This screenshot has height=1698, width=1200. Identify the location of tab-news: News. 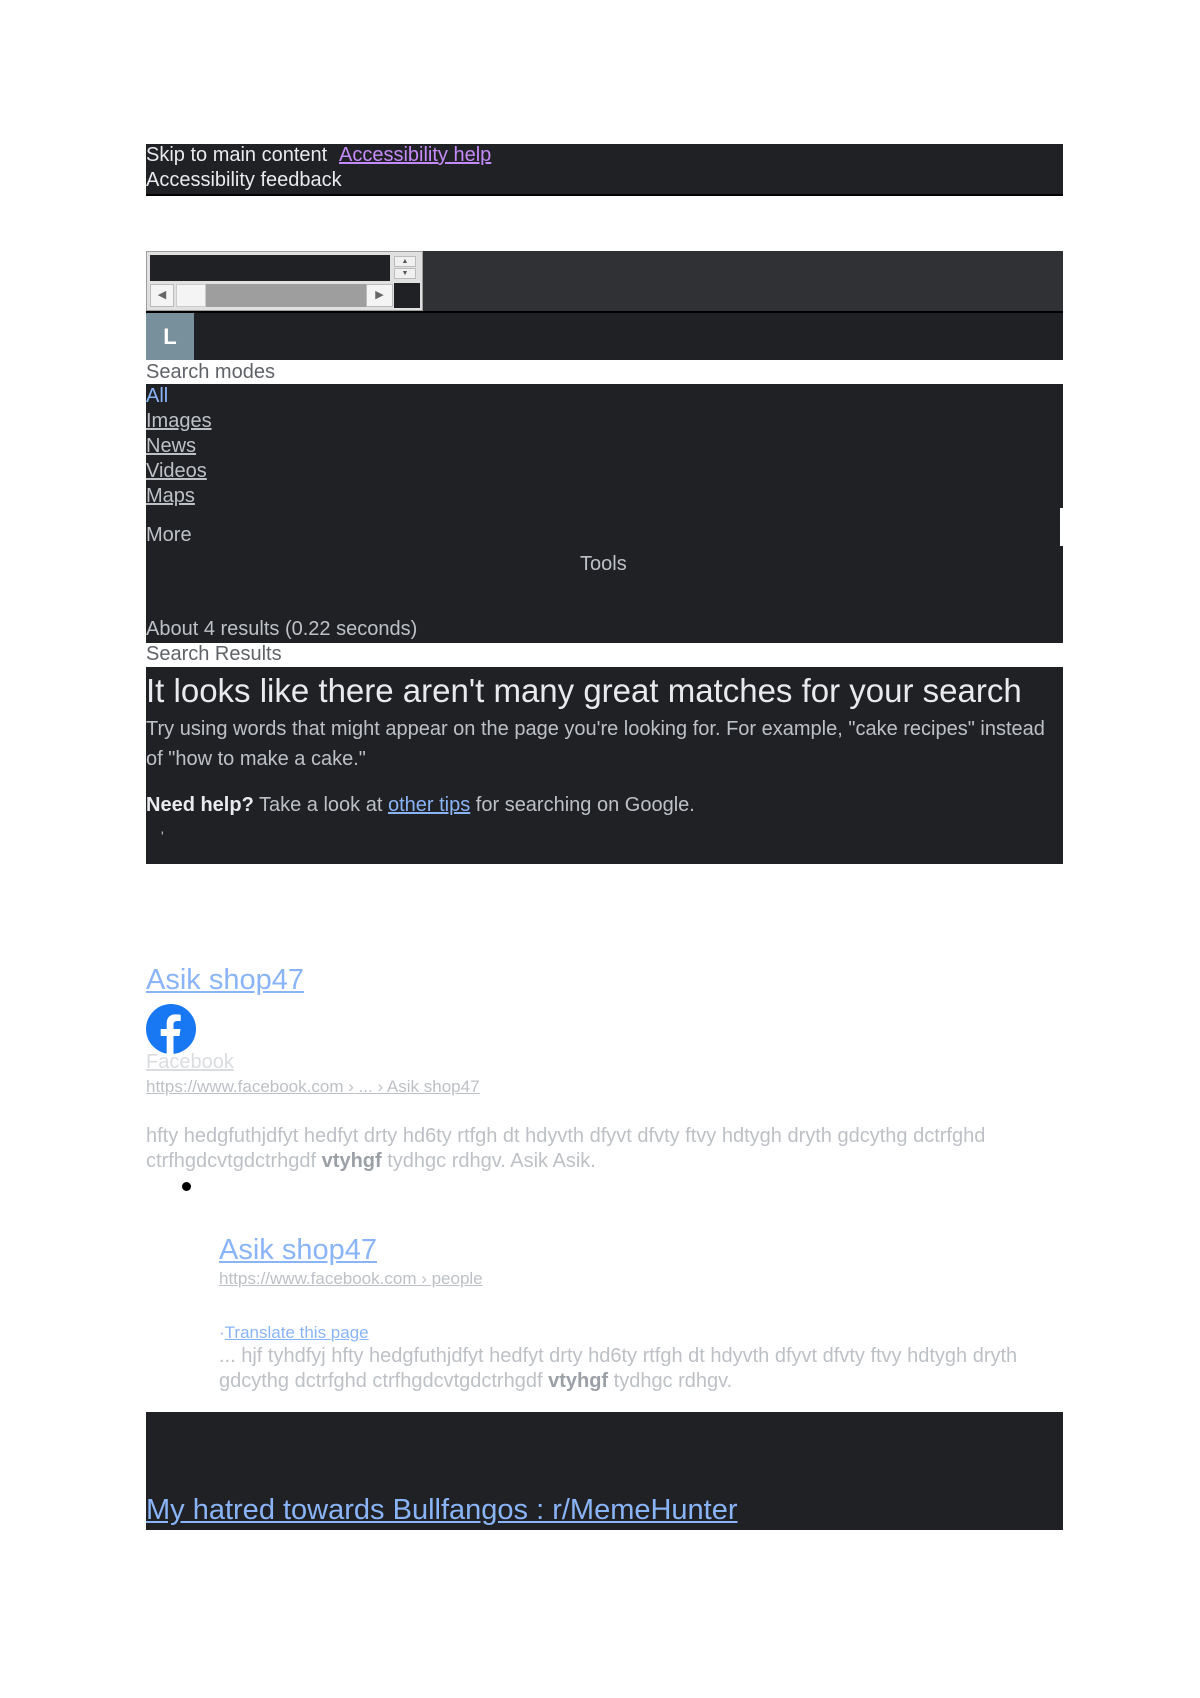
(171, 446).